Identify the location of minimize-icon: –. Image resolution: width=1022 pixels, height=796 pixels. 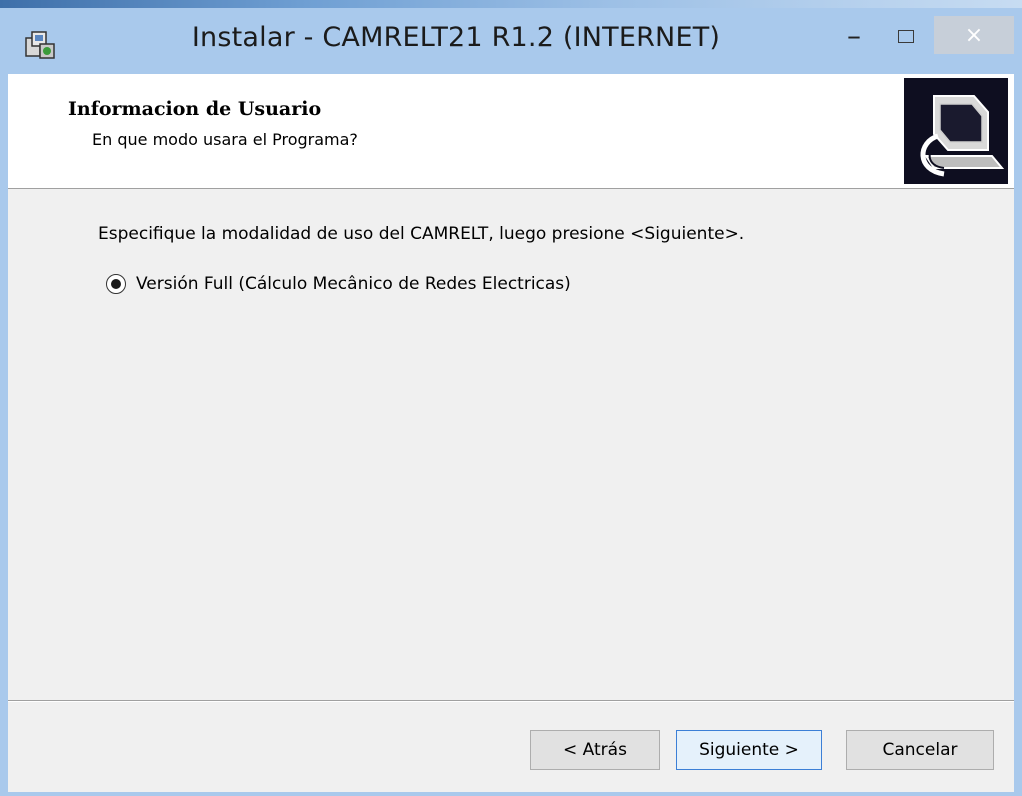
(854, 35).